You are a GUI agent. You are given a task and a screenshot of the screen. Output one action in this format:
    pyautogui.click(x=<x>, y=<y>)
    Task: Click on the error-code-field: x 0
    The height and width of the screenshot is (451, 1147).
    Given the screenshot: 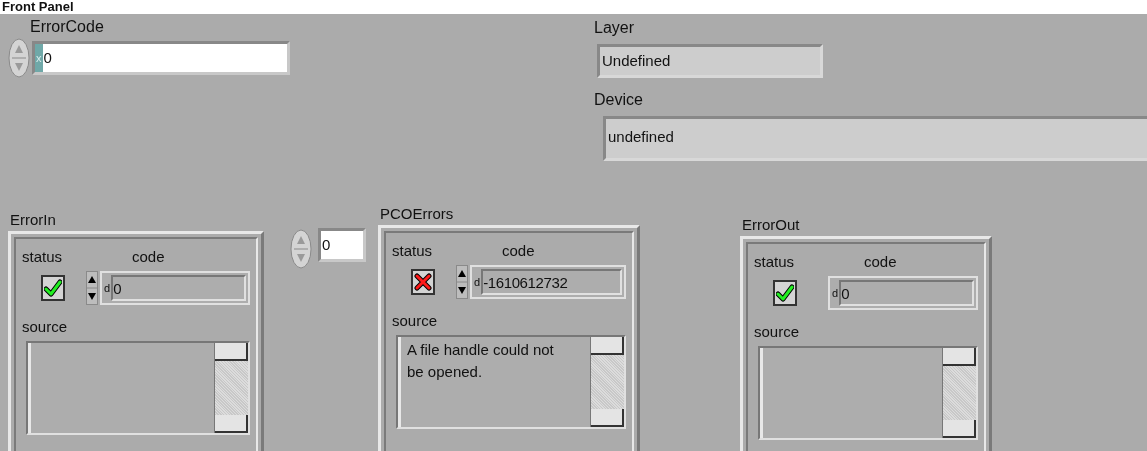 What is the action you would take?
    pyautogui.click(x=161, y=58)
    